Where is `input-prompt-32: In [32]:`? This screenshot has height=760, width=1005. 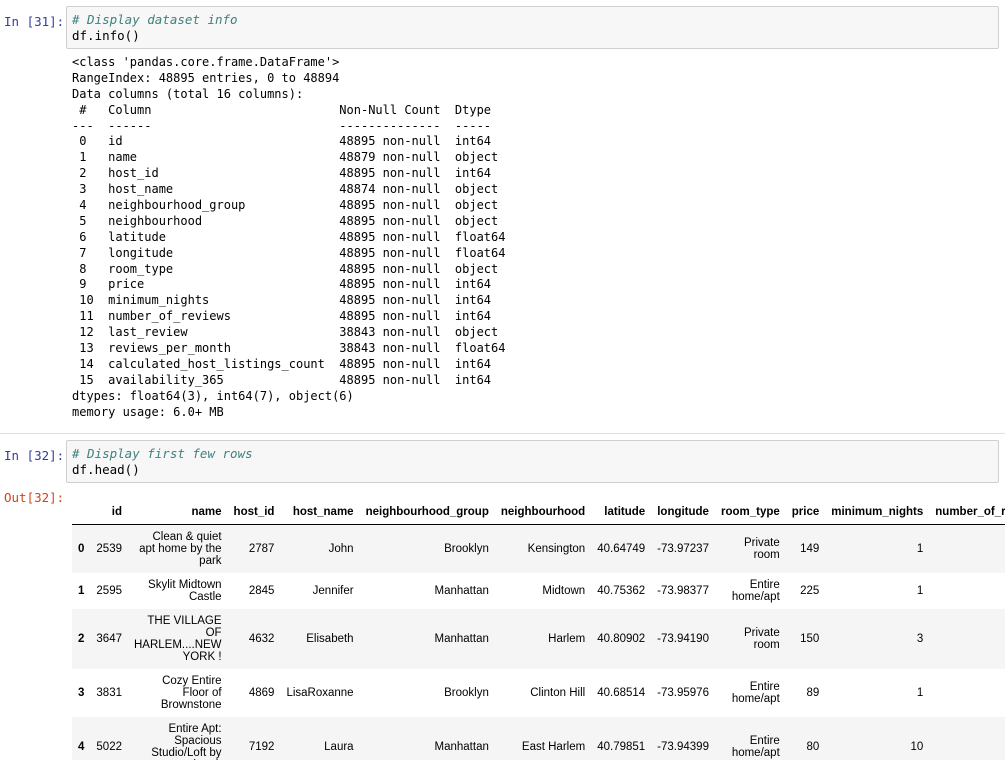
input-prompt-32: In [32]: is located at coordinates (34, 455).